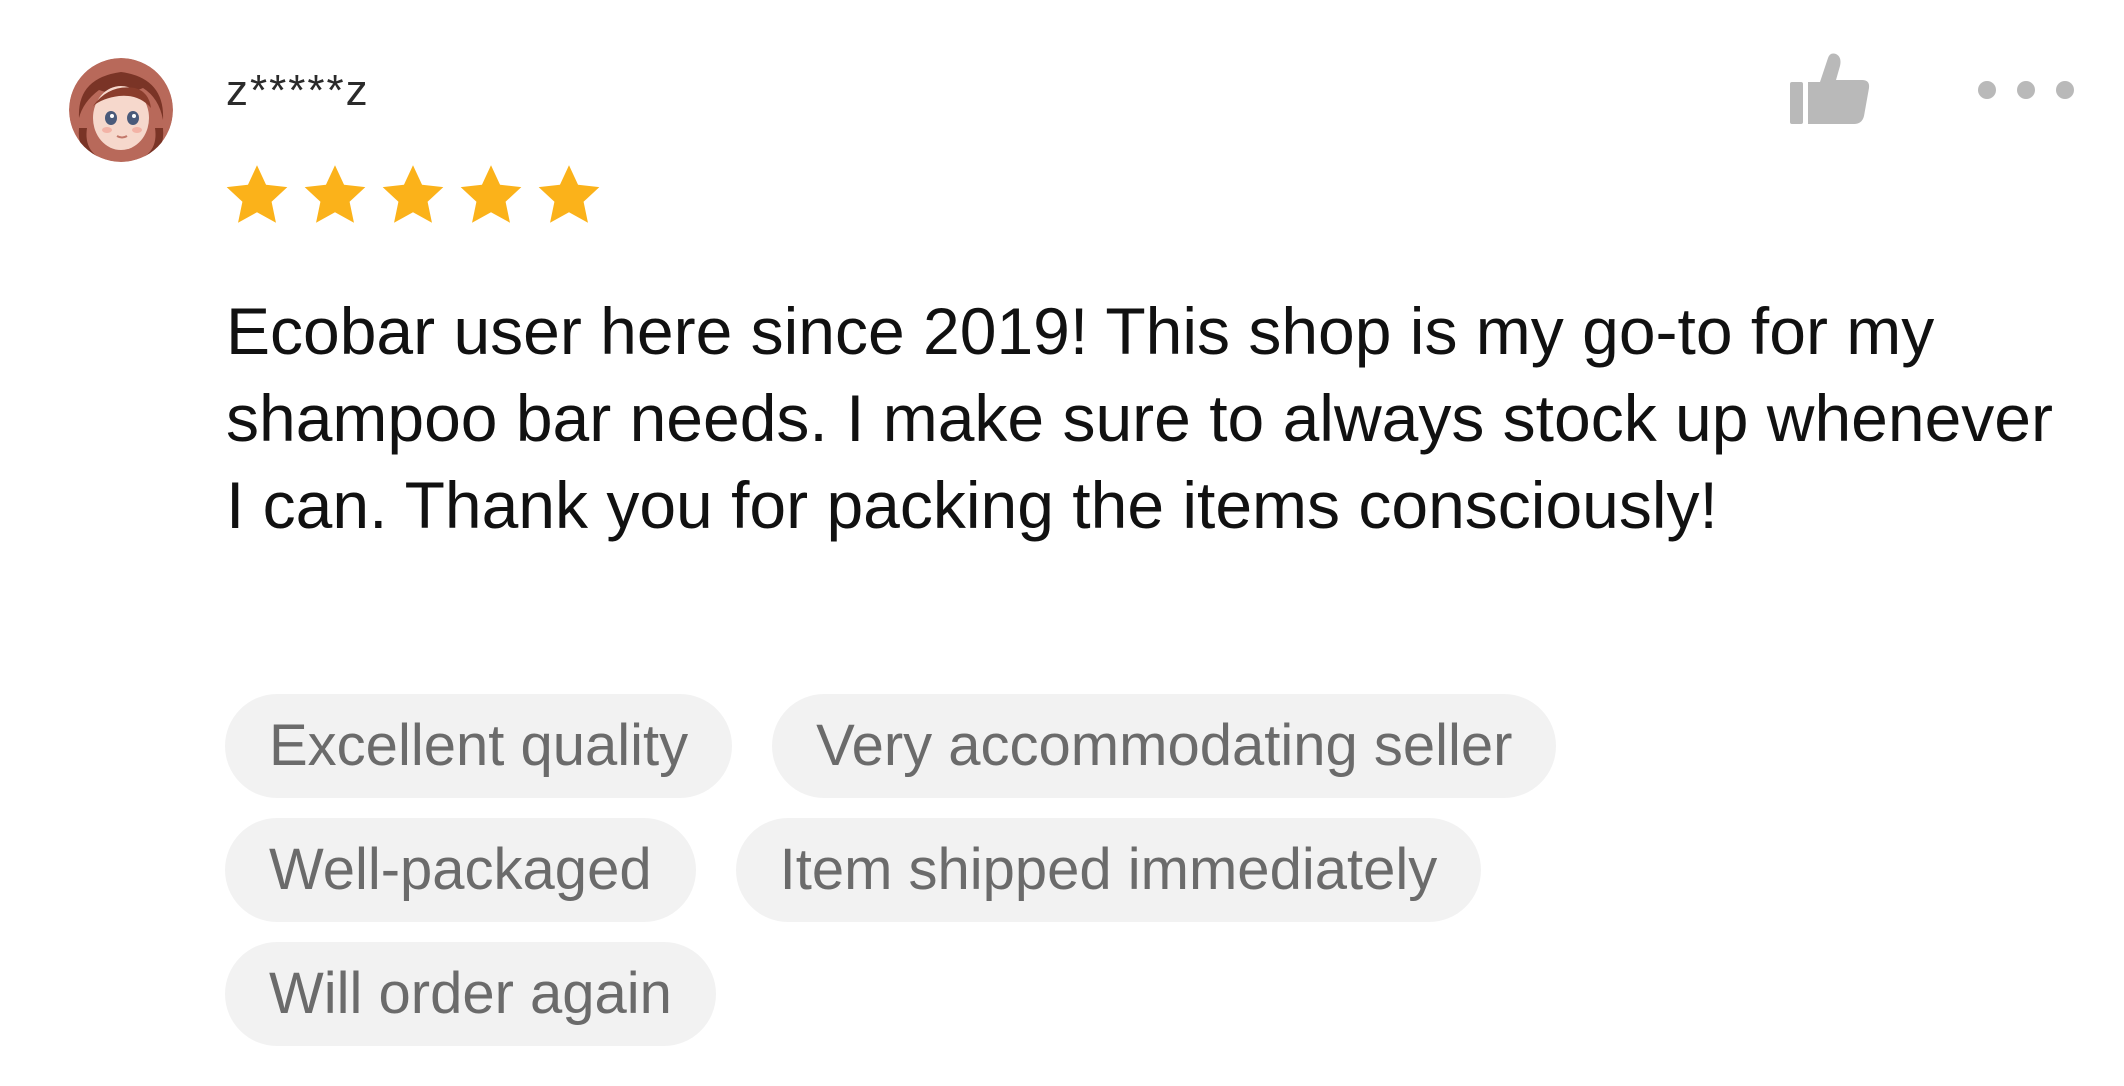 This screenshot has width=2124, height=1086. Describe the element at coordinates (1125, 994) in the screenshot. I see `tag-row: Will order again` at that location.